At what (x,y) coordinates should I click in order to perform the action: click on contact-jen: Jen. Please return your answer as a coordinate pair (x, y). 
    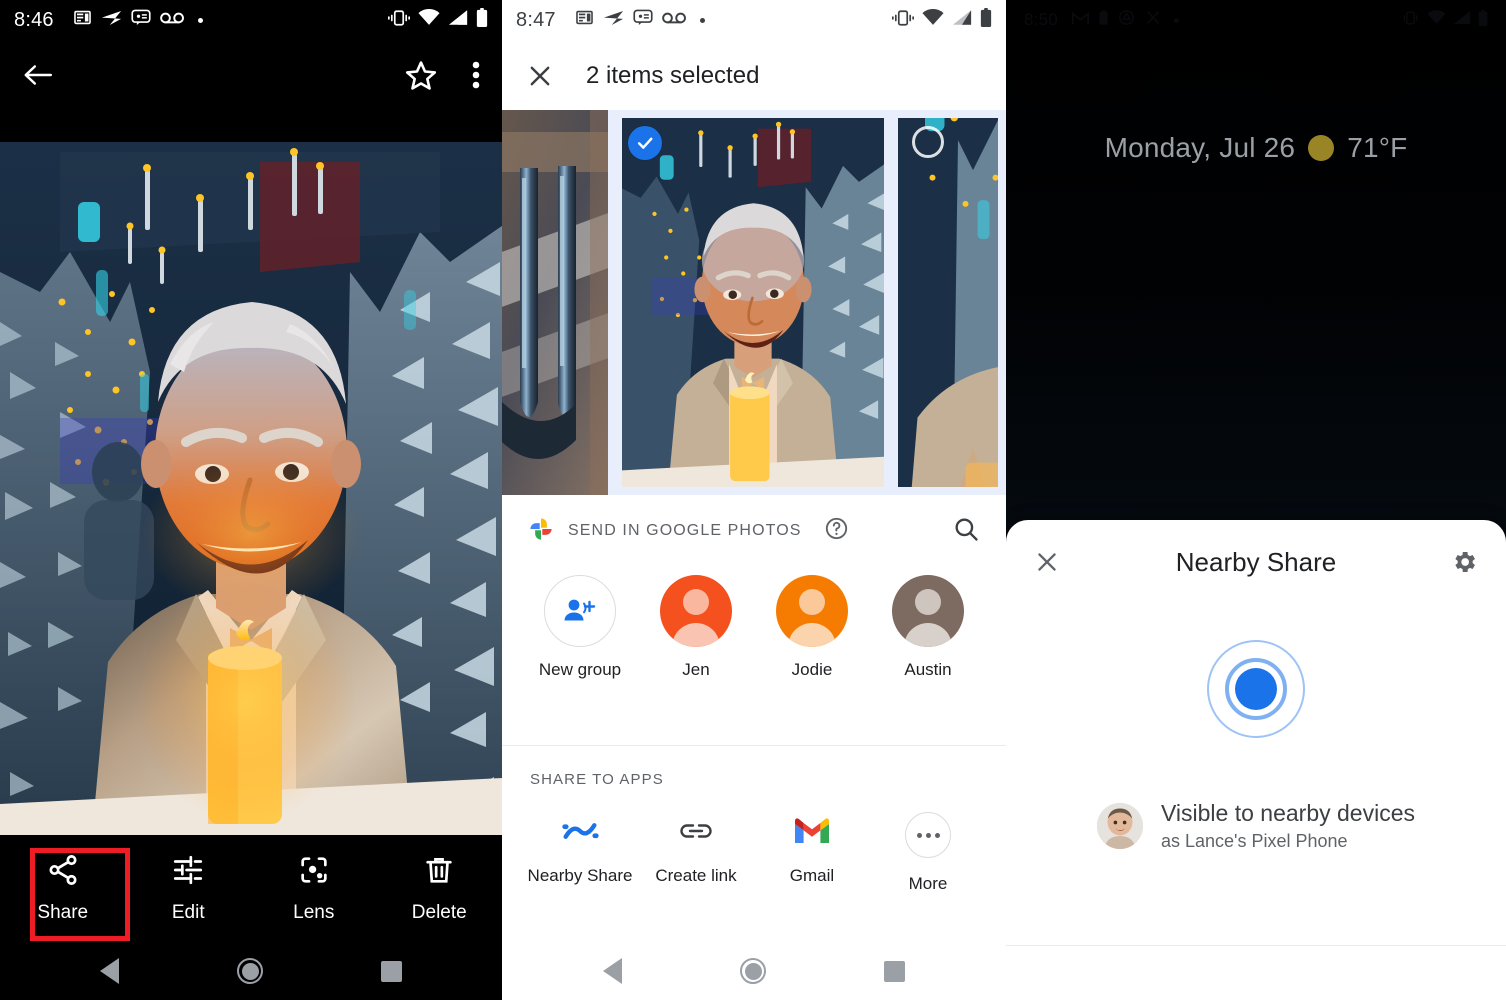
    Looking at the image, I should click on (696, 642).